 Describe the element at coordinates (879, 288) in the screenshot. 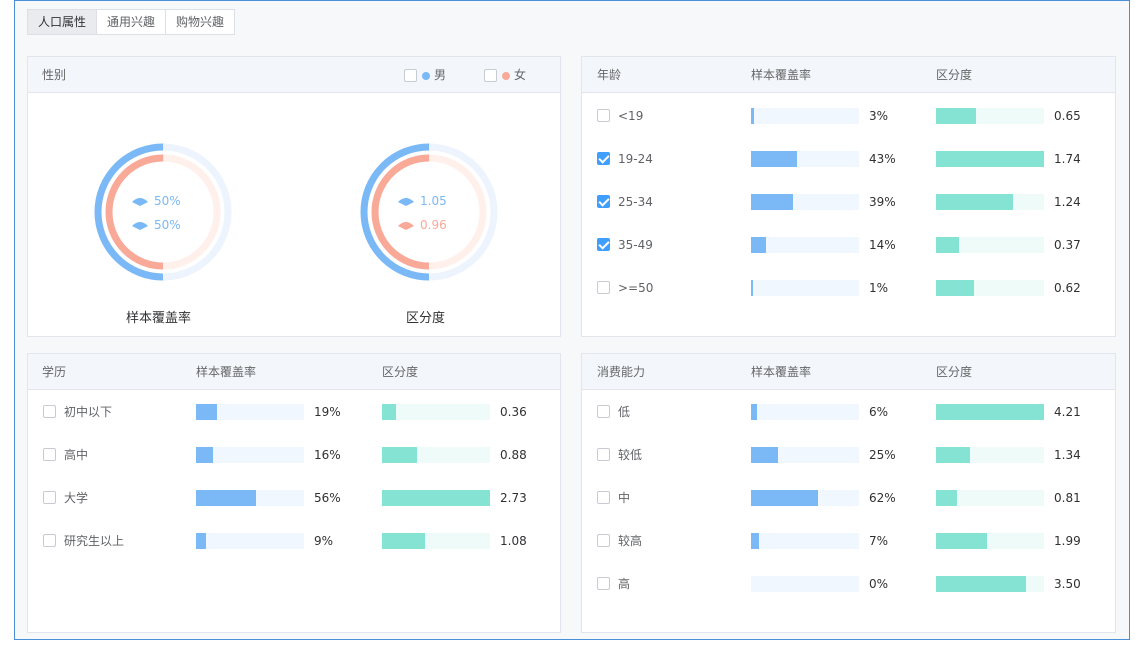

I see `age-coverage-value: 1%` at that location.